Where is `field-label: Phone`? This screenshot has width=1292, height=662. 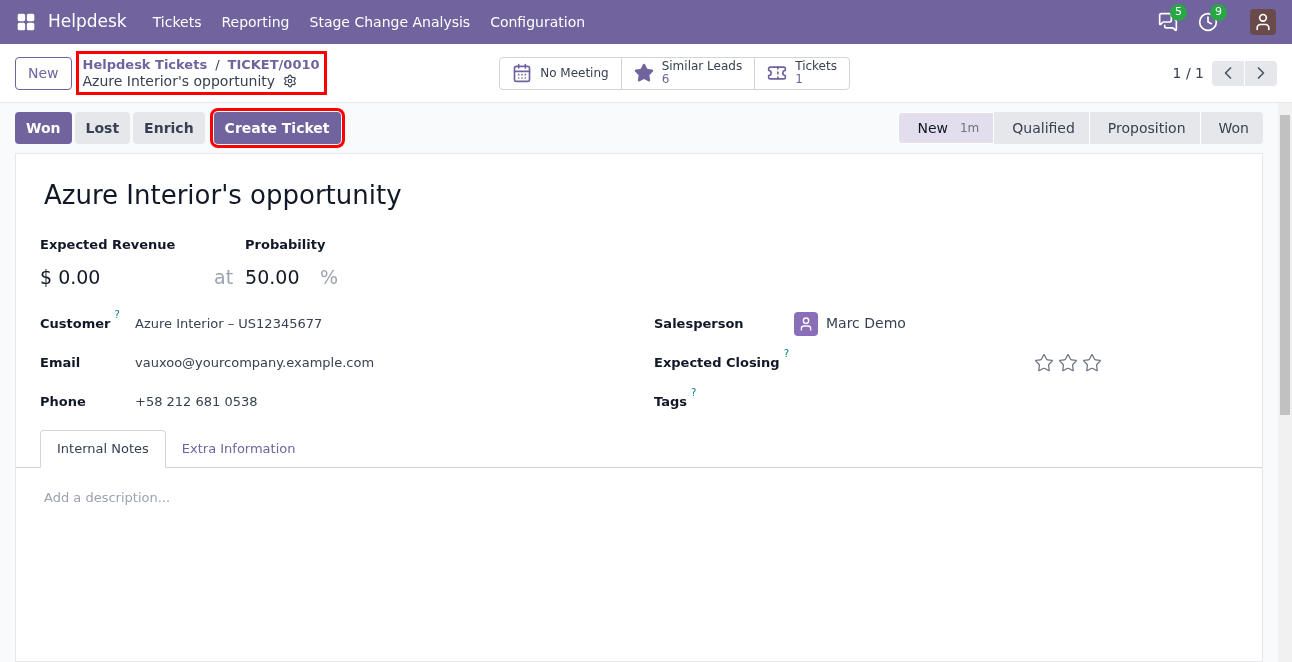
field-label: Phone is located at coordinates (63, 401).